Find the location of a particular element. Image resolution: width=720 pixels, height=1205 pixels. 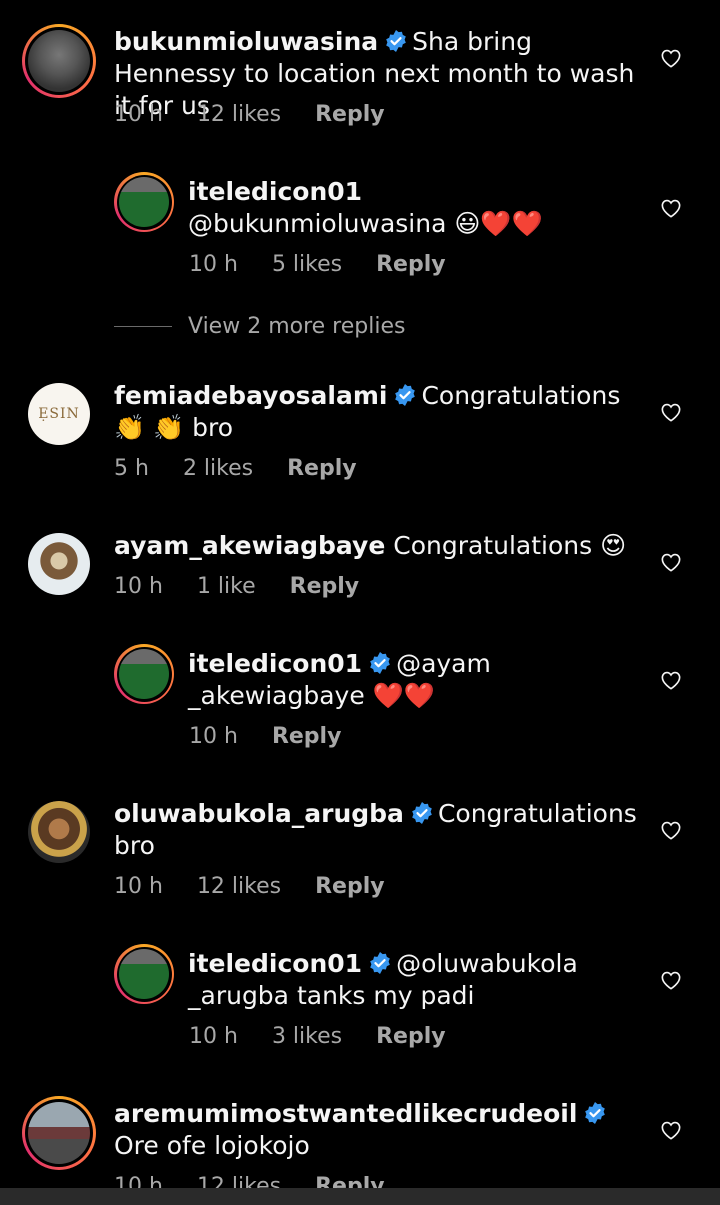

comment-body: oluwabukola_arugba Congratulations bro is located at coordinates (379, 830).